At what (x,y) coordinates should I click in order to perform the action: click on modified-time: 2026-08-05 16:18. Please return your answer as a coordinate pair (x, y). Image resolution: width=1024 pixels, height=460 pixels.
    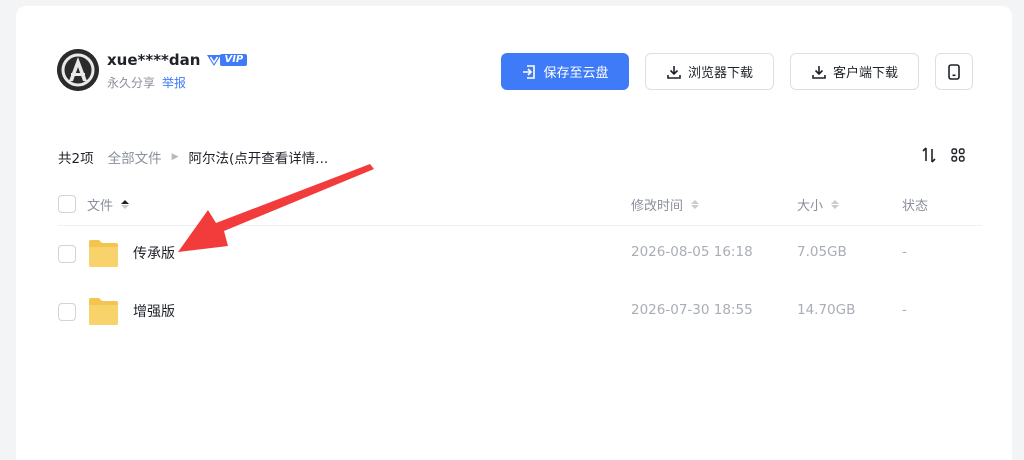
    Looking at the image, I should click on (692, 252).